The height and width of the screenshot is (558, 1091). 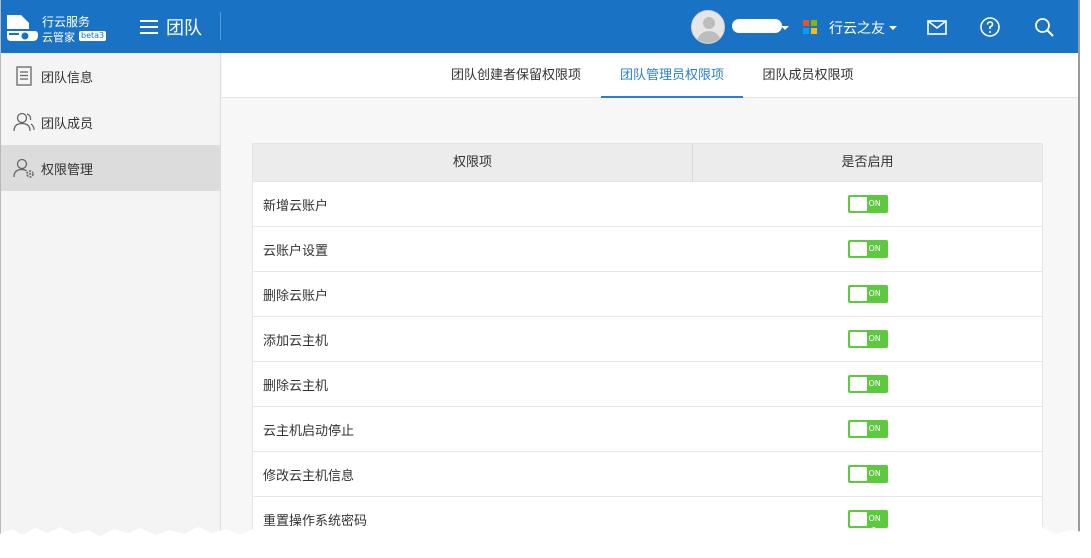 What do you see at coordinates (857, 28) in the screenshot?
I see `org-name: 行云之友` at bounding box center [857, 28].